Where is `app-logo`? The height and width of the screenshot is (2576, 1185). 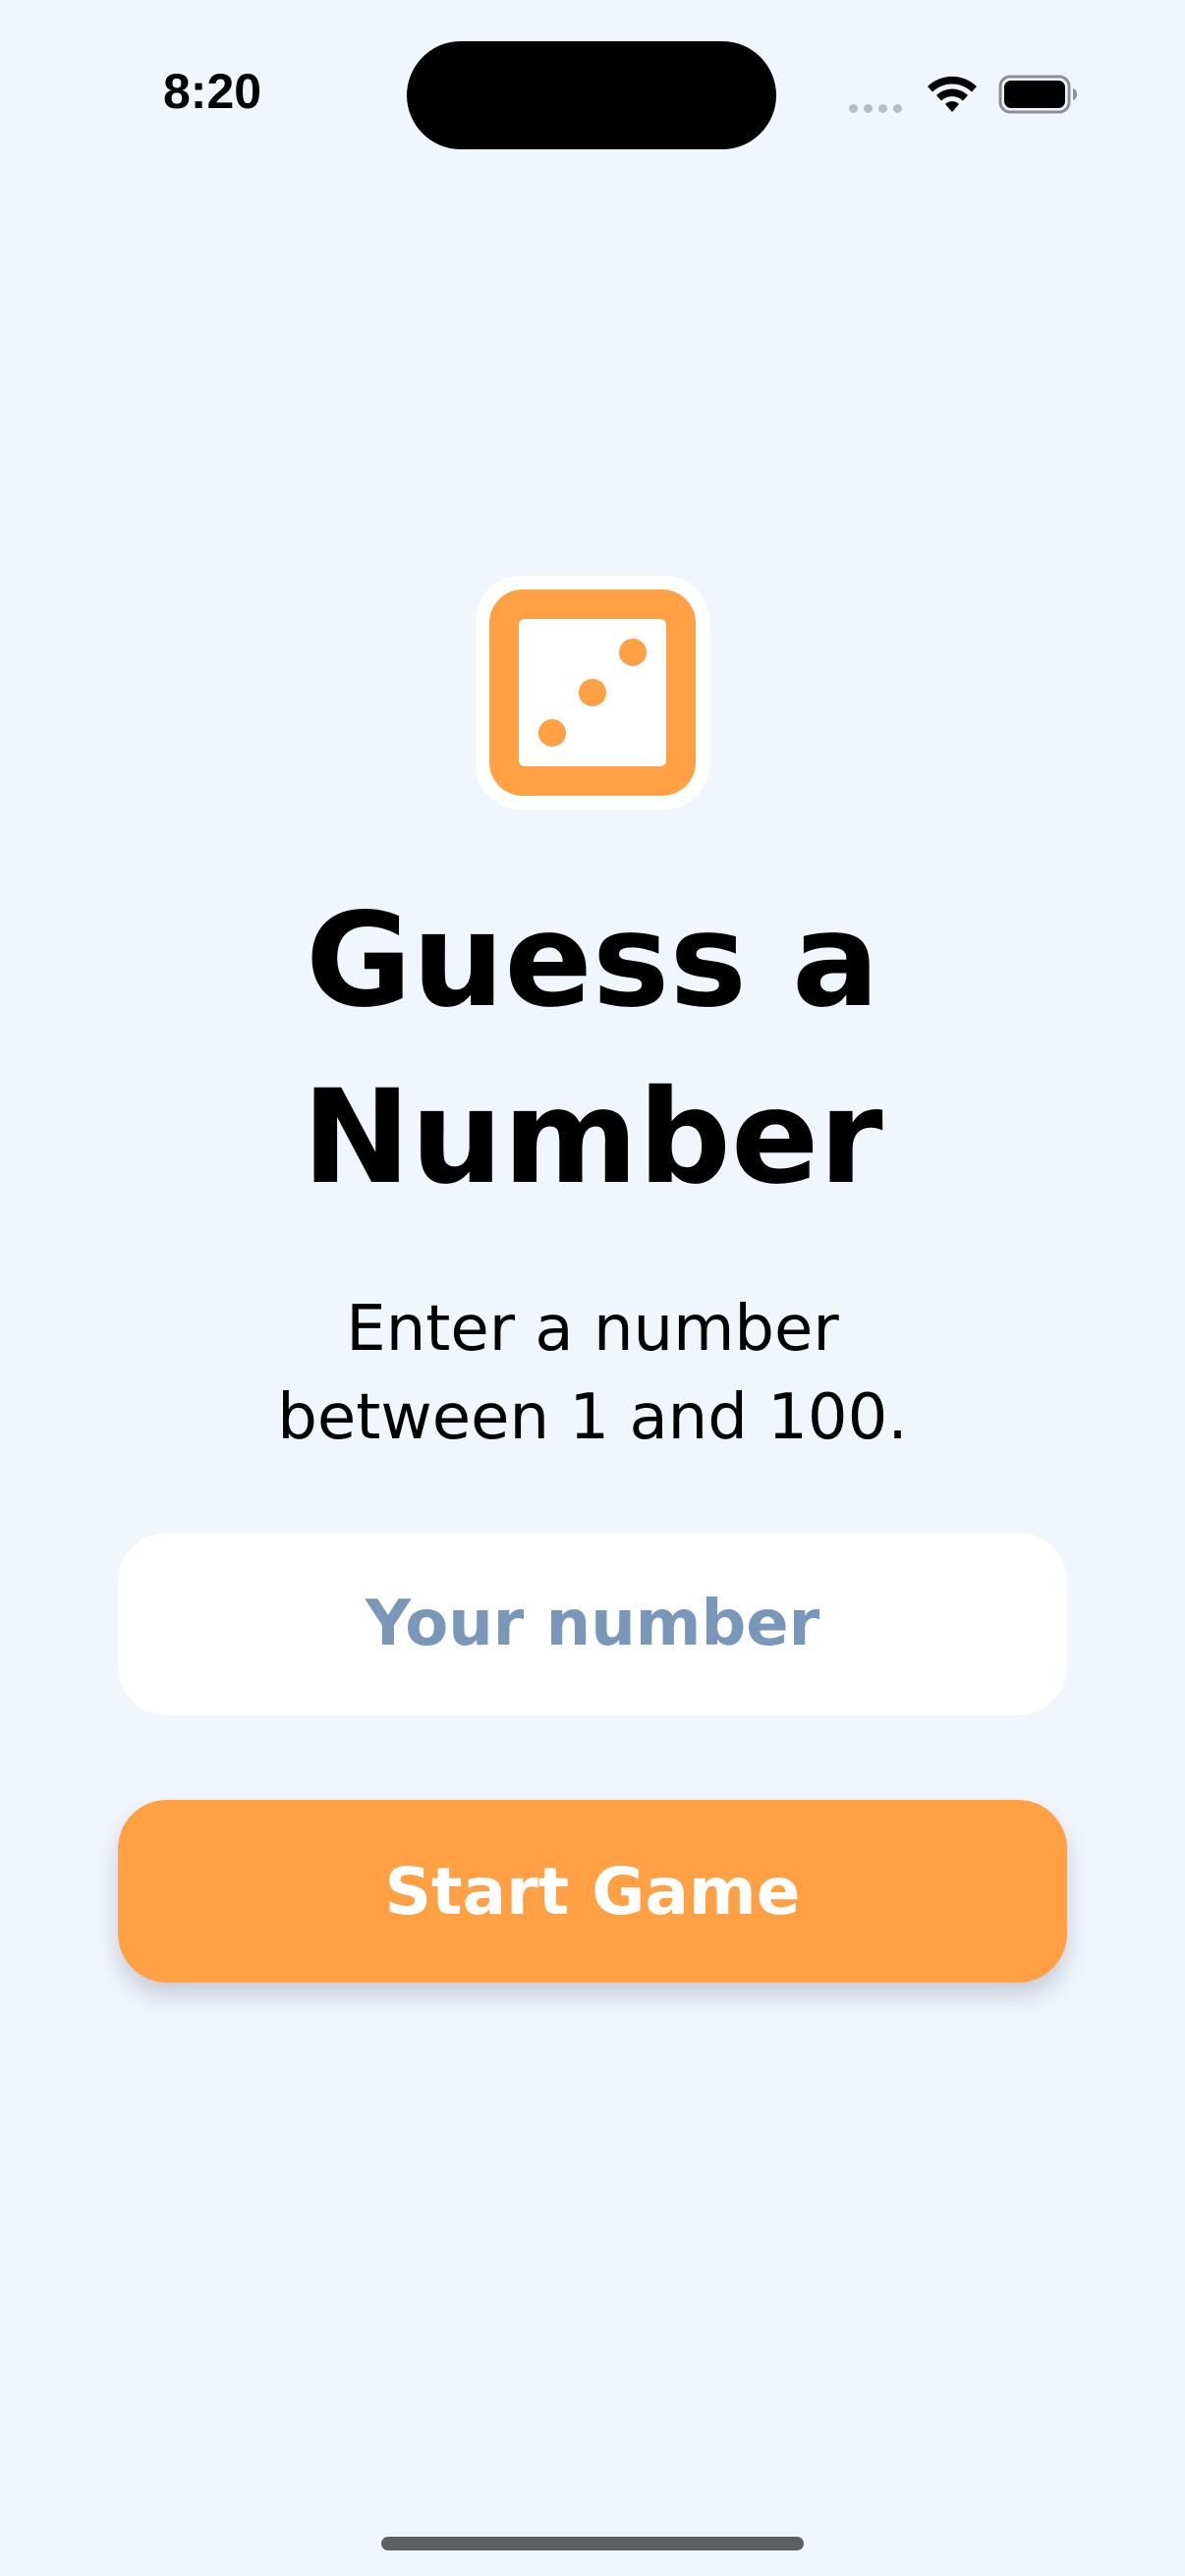
app-logo is located at coordinates (592, 693).